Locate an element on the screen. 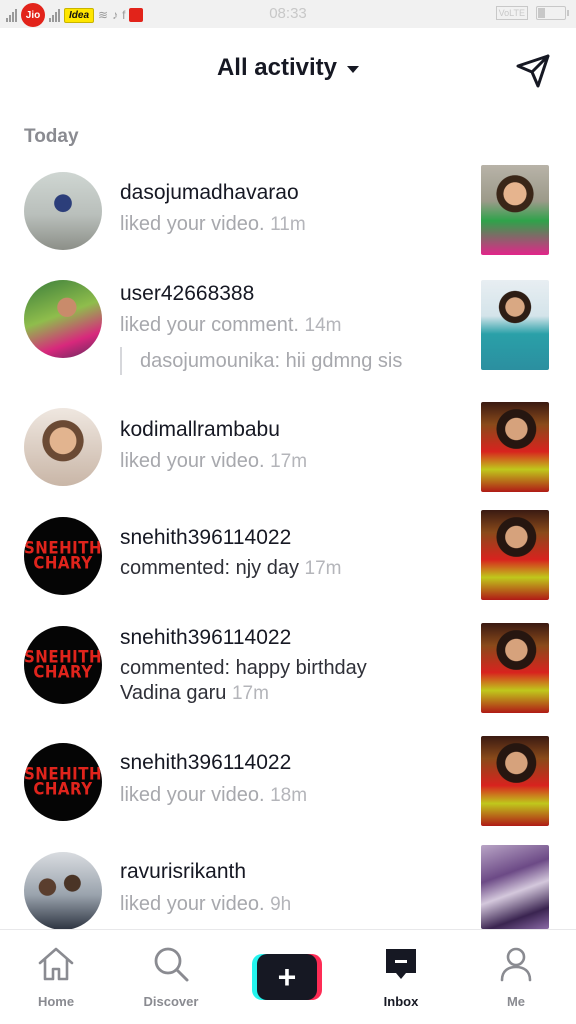  username: kodimallrambabu is located at coordinates (200, 430).